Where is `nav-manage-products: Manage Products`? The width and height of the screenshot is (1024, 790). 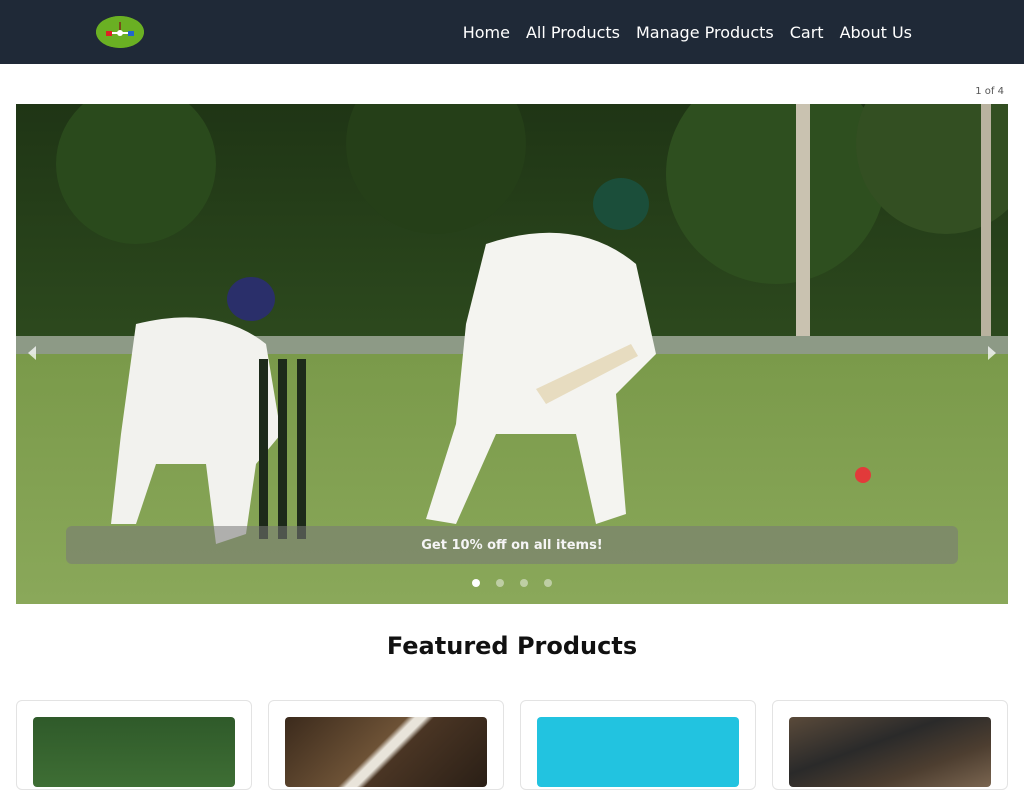 nav-manage-products: Manage Products is located at coordinates (705, 32).